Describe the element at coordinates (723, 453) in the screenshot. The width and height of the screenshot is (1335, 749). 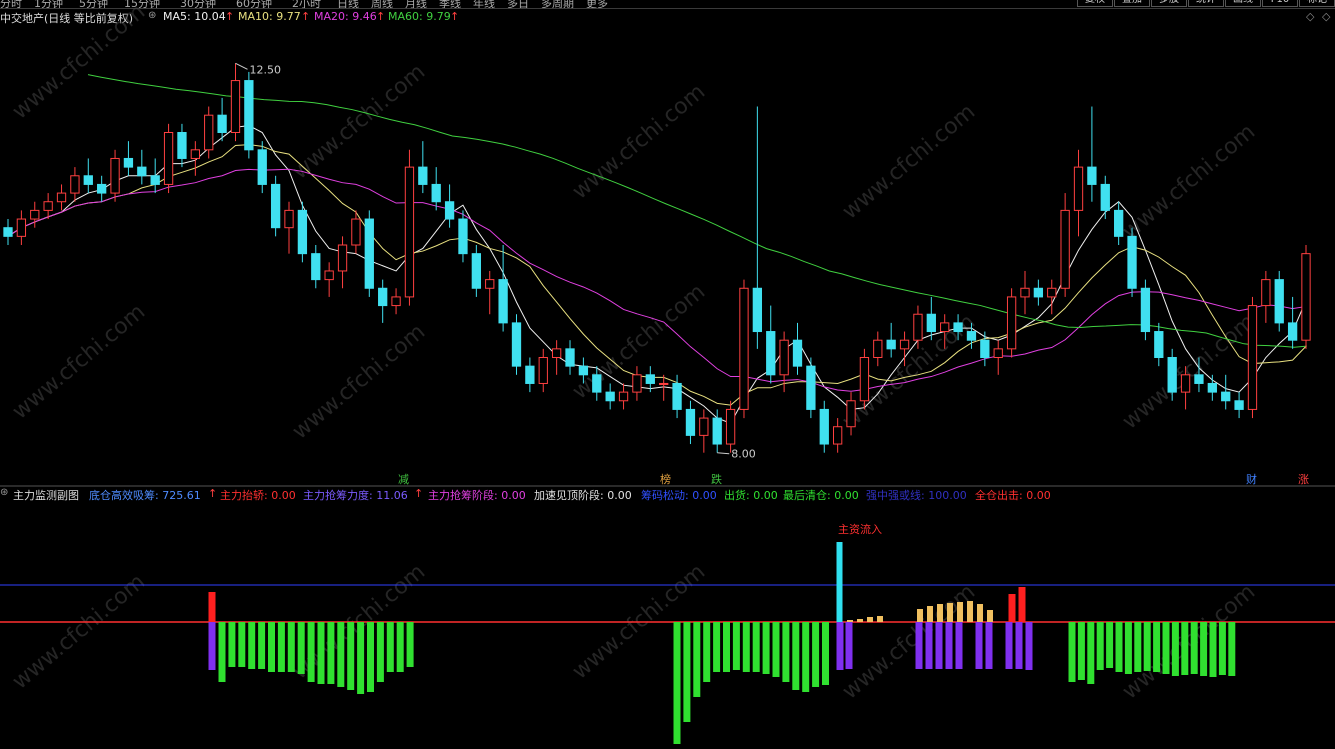
I see `low-pointer` at that location.